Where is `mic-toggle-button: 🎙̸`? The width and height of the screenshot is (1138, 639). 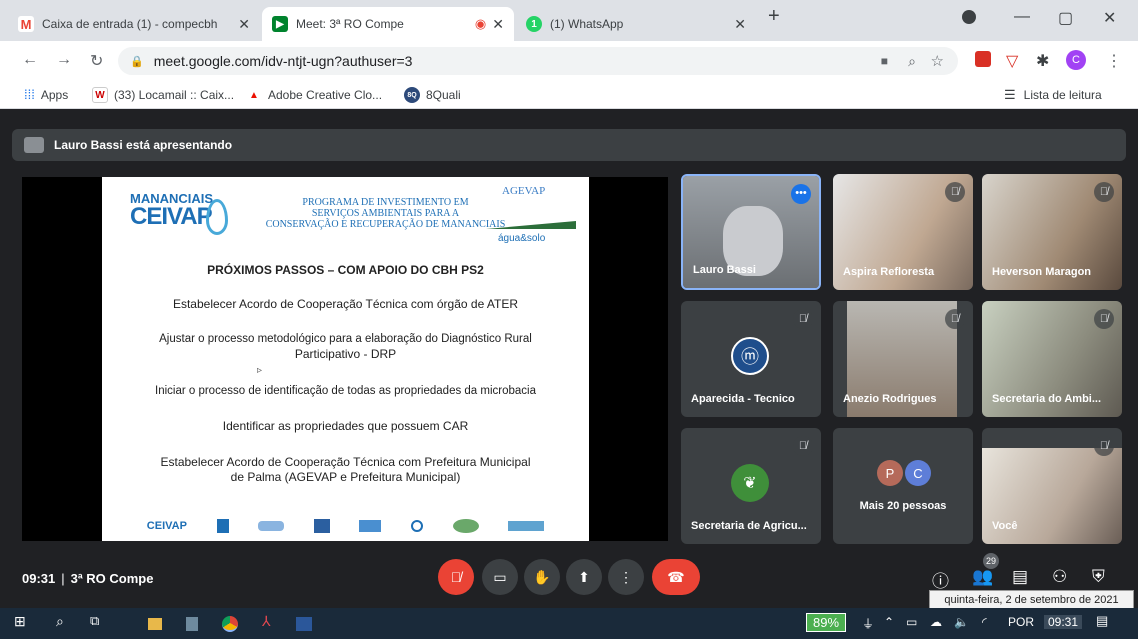 mic-toggle-button: 🎙̸ is located at coordinates (456, 577).